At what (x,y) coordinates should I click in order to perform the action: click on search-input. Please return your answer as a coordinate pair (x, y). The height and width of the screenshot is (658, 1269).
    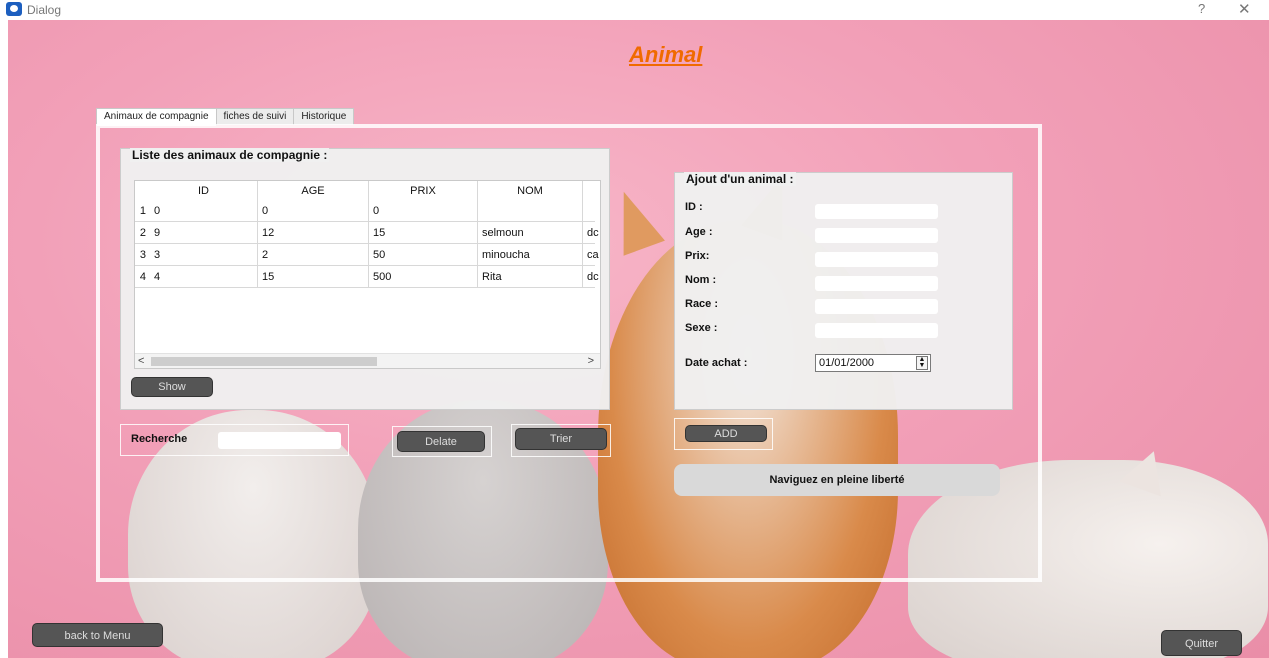
    Looking at the image, I should click on (279, 440).